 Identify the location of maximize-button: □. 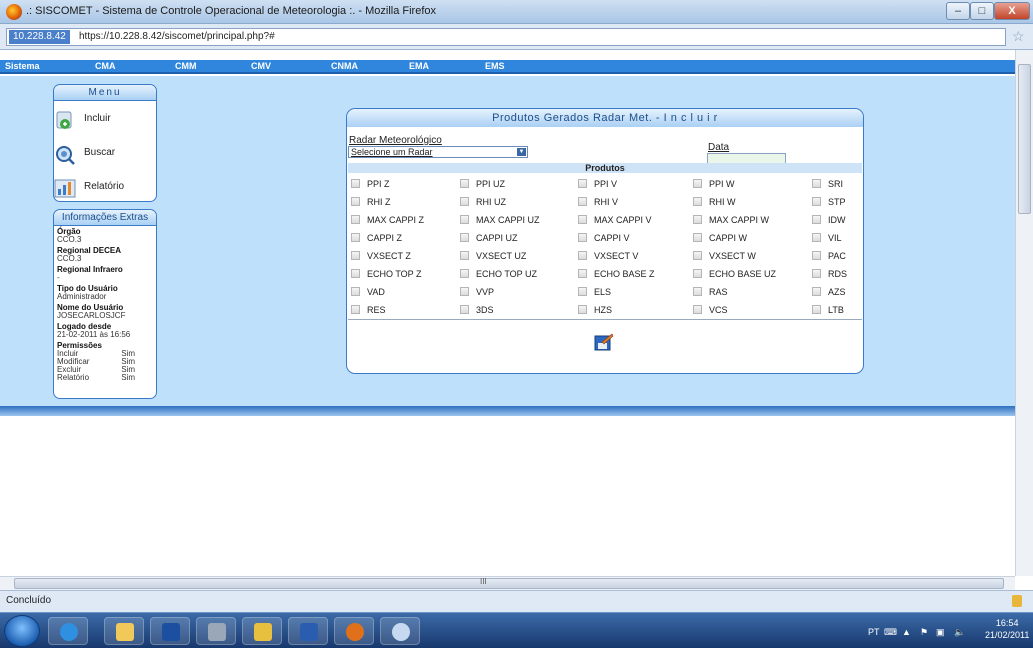
(982, 11).